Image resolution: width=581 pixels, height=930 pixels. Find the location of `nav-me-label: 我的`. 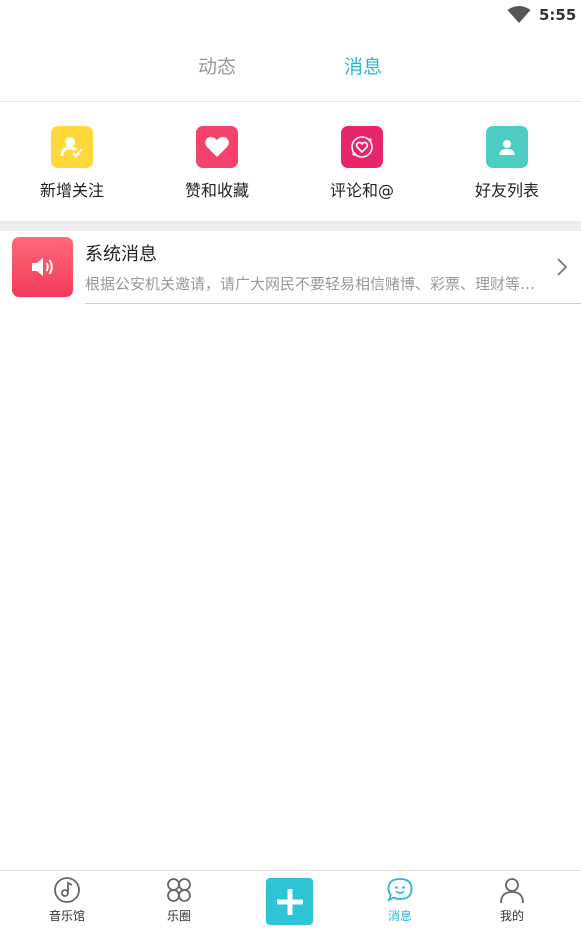

nav-me-label: 我的 is located at coordinates (511, 916).